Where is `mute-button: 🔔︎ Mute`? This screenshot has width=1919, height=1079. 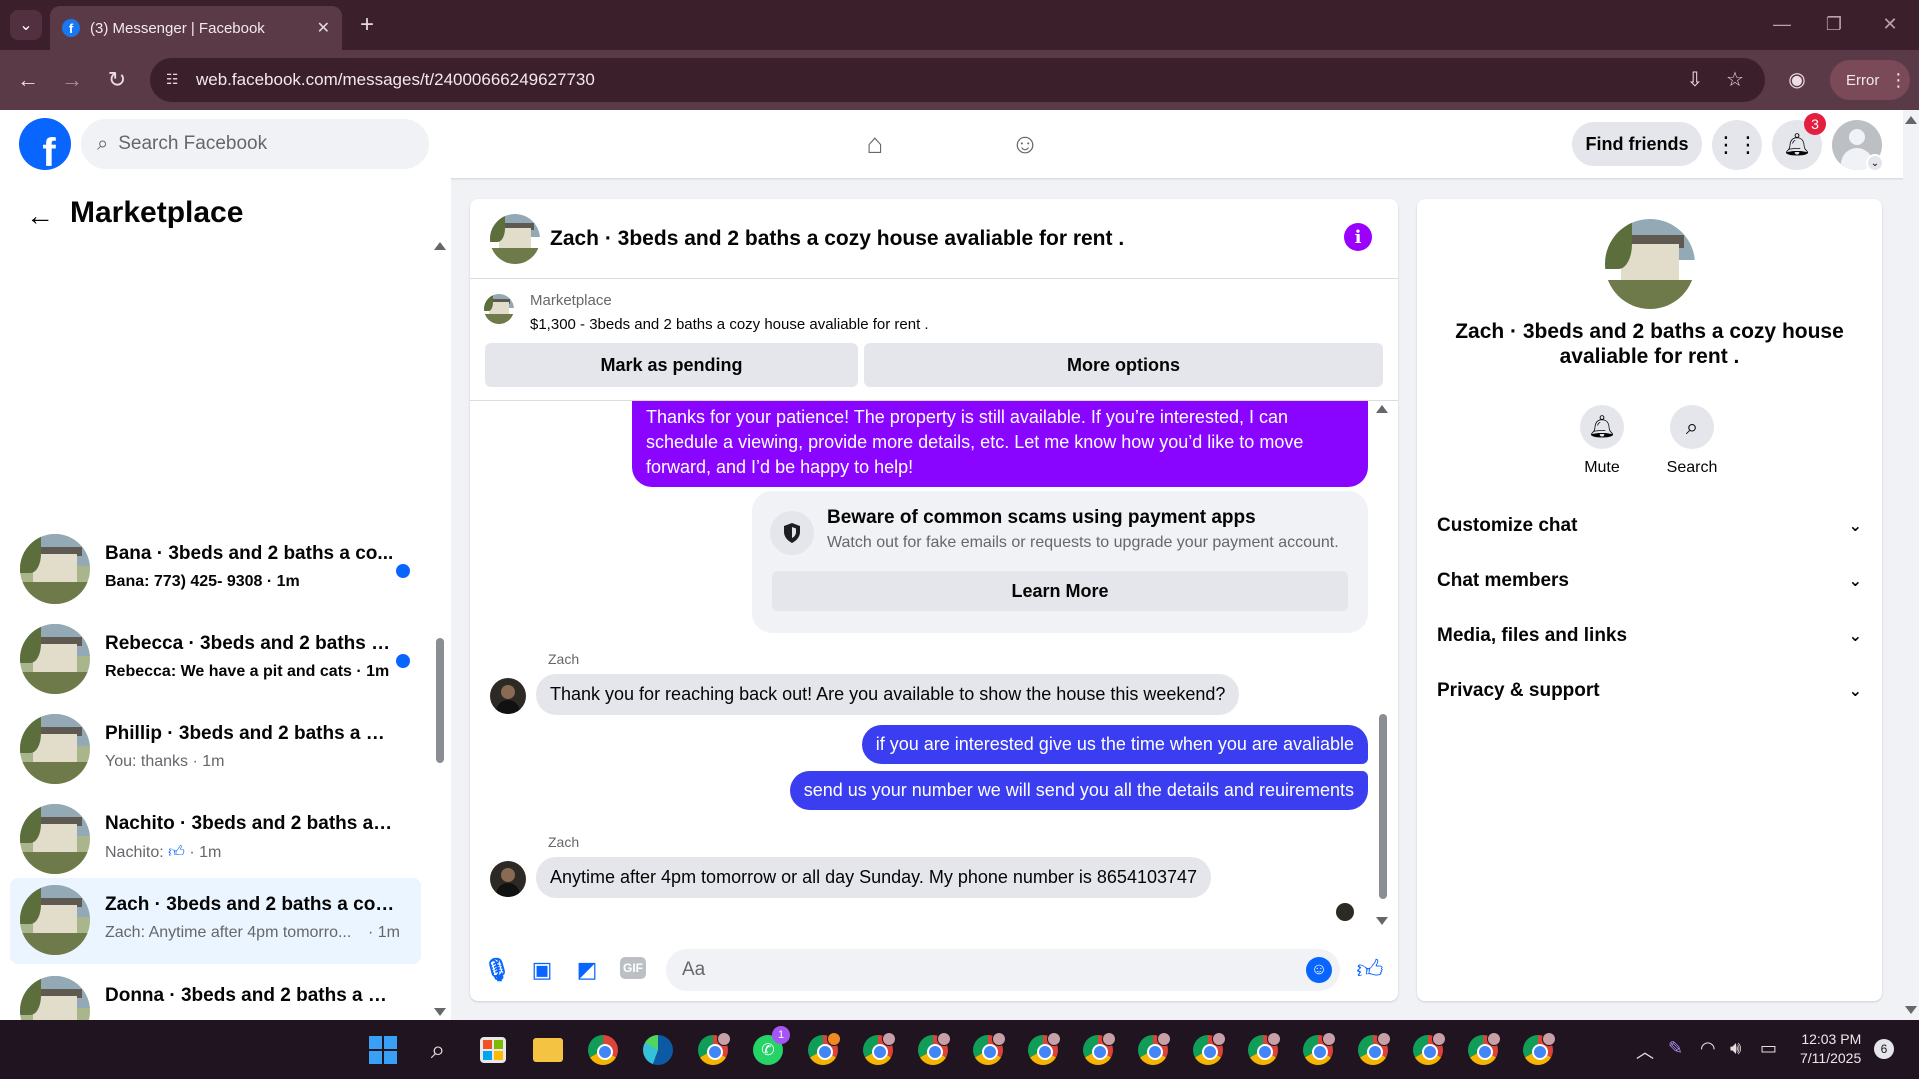 mute-button: 🔔︎ Mute is located at coordinates (1602, 441).